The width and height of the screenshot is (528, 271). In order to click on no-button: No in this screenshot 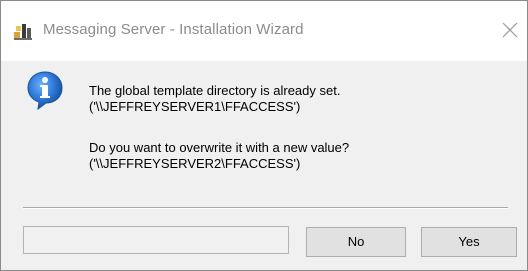, I will do `click(356, 242)`.